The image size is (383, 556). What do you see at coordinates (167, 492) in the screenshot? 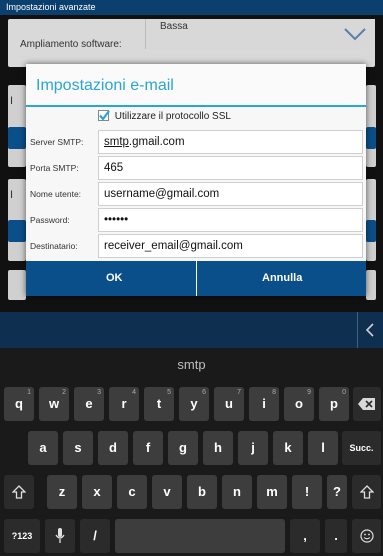
I see `key-v: v` at bounding box center [167, 492].